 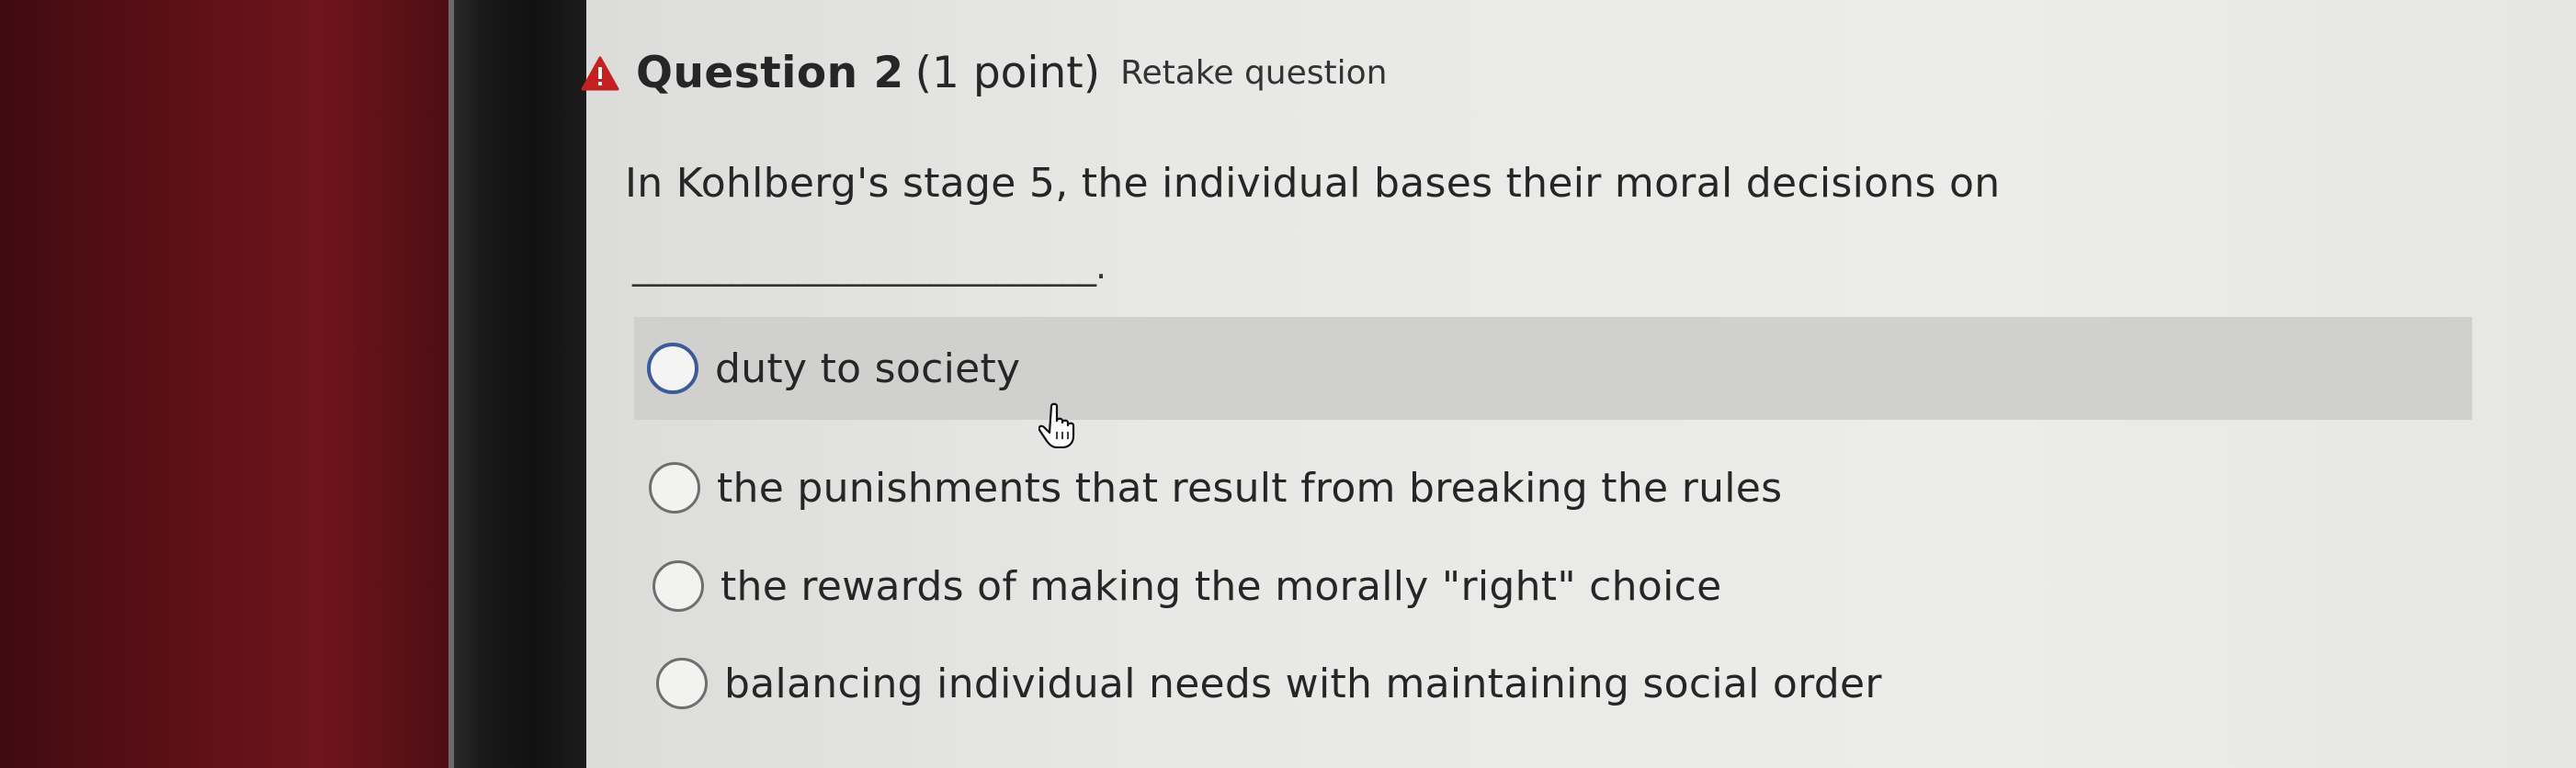 I want to click on question-header: Question 2 (1 point) Retake question, so click(x=984, y=73).